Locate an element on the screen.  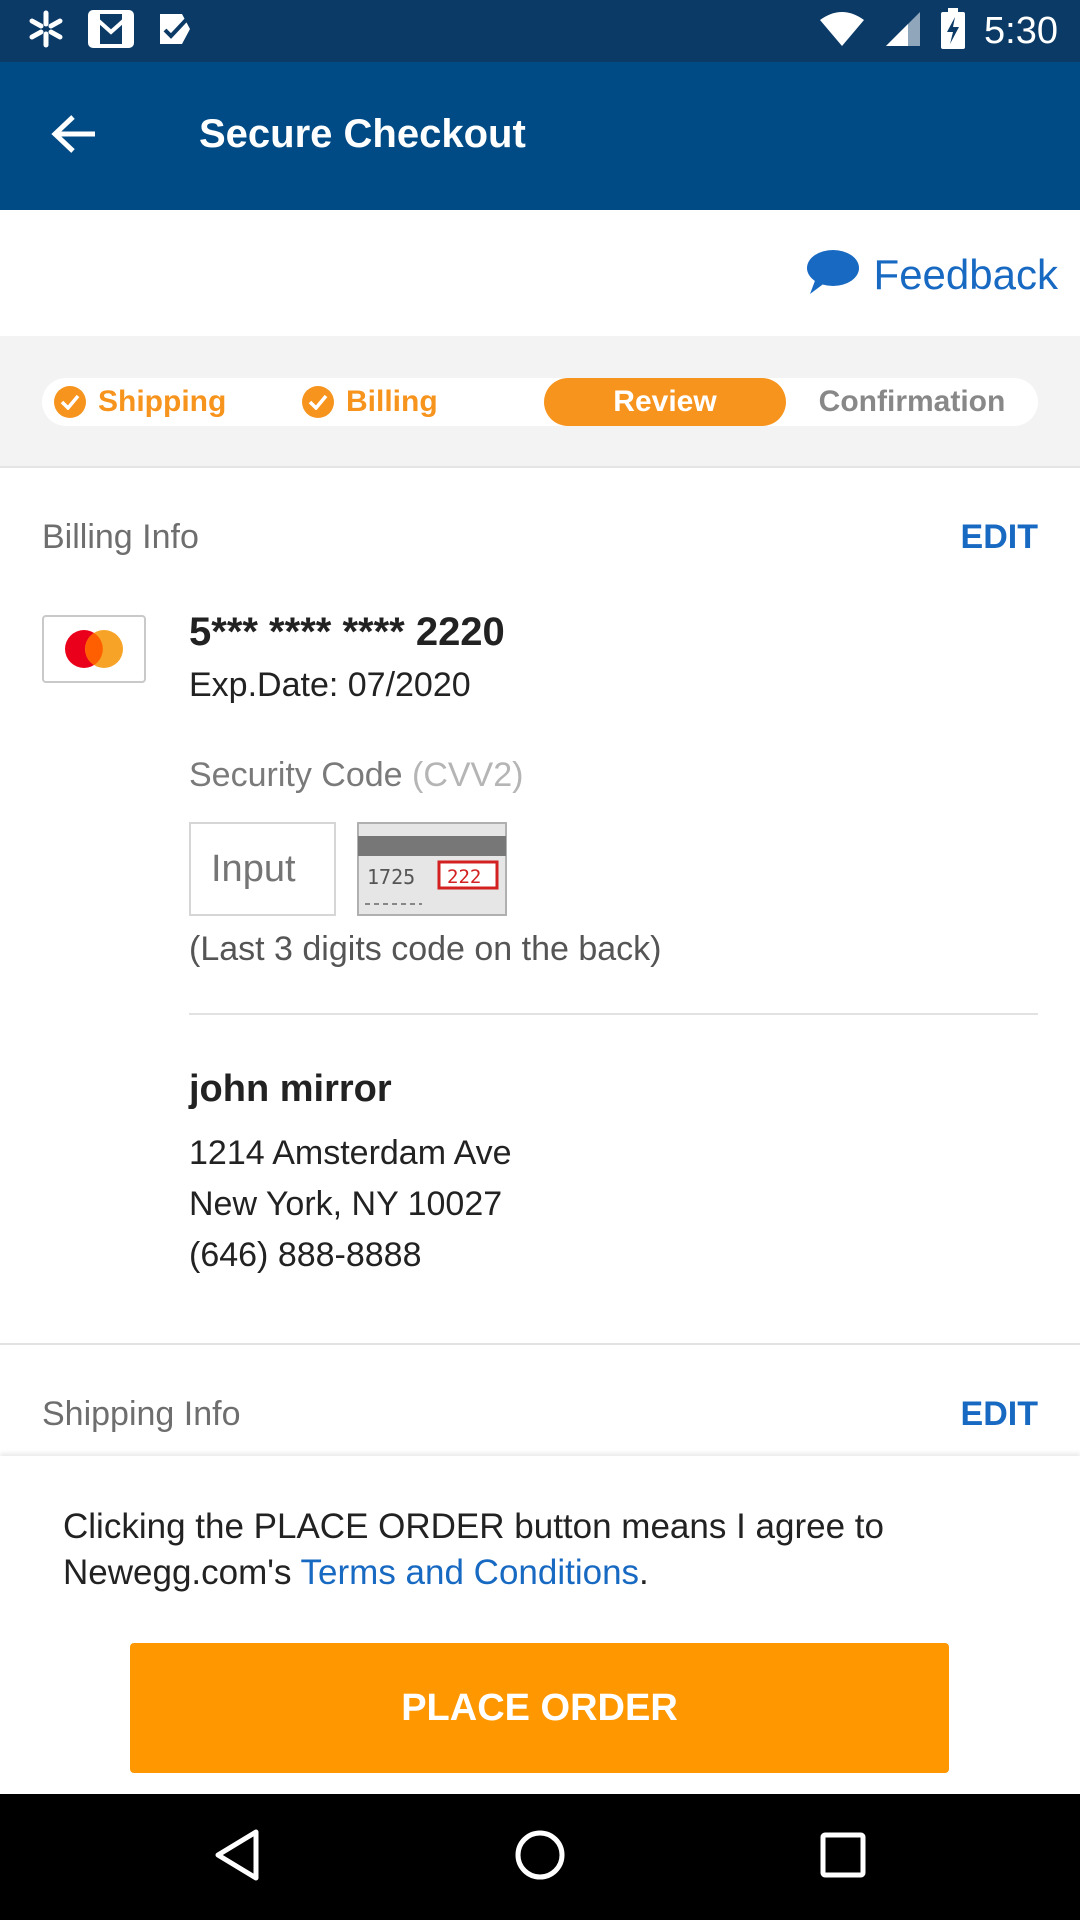
notification-icons is located at coordinates (111, 31).